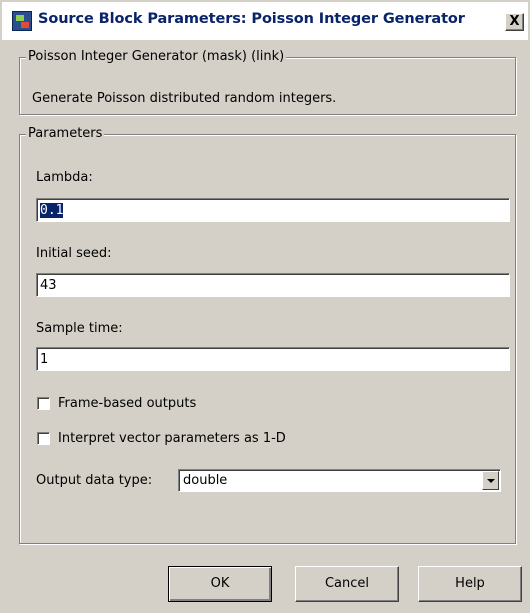  Describe the element at coordinates (220, 584) in the screenshot. I see `ok-button: OK` at that location.